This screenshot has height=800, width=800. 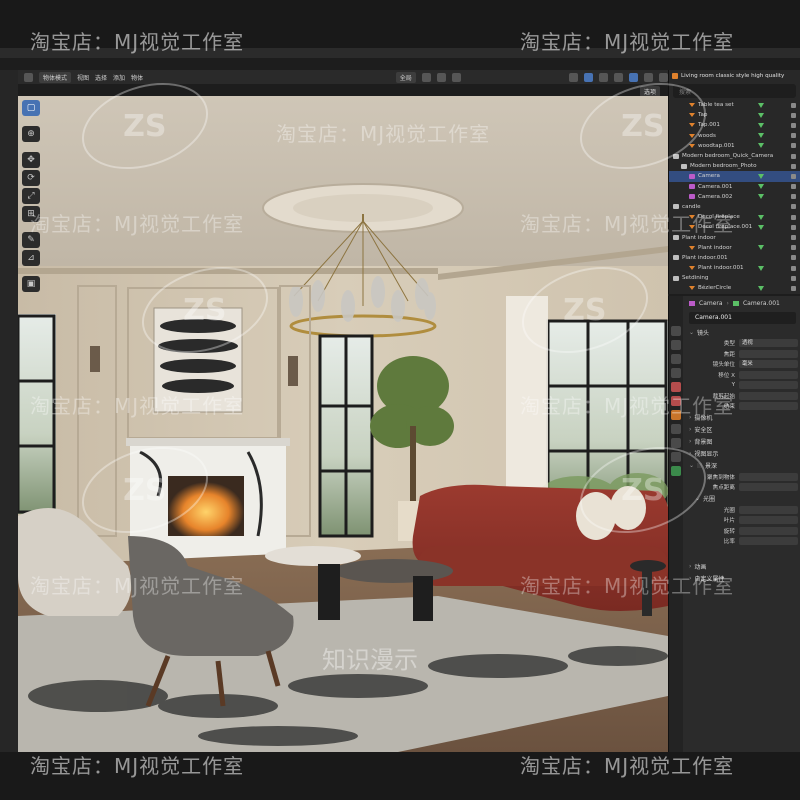 I want to click on shading-solid-icon, so click(x=603, y=77).